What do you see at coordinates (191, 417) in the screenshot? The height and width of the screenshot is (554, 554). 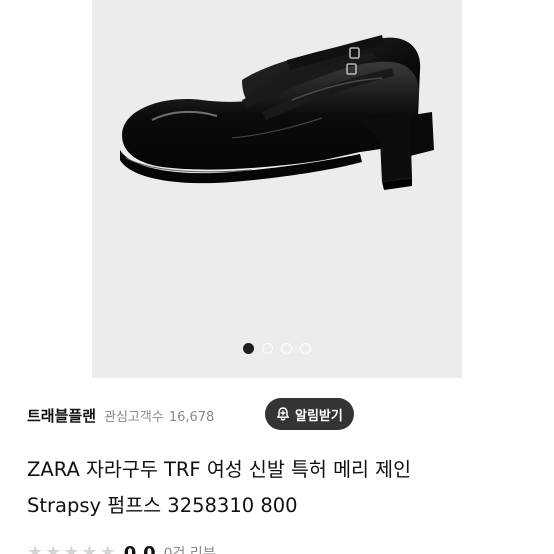 I see `followers-count: 16,678` at bounding box center [191, 417].